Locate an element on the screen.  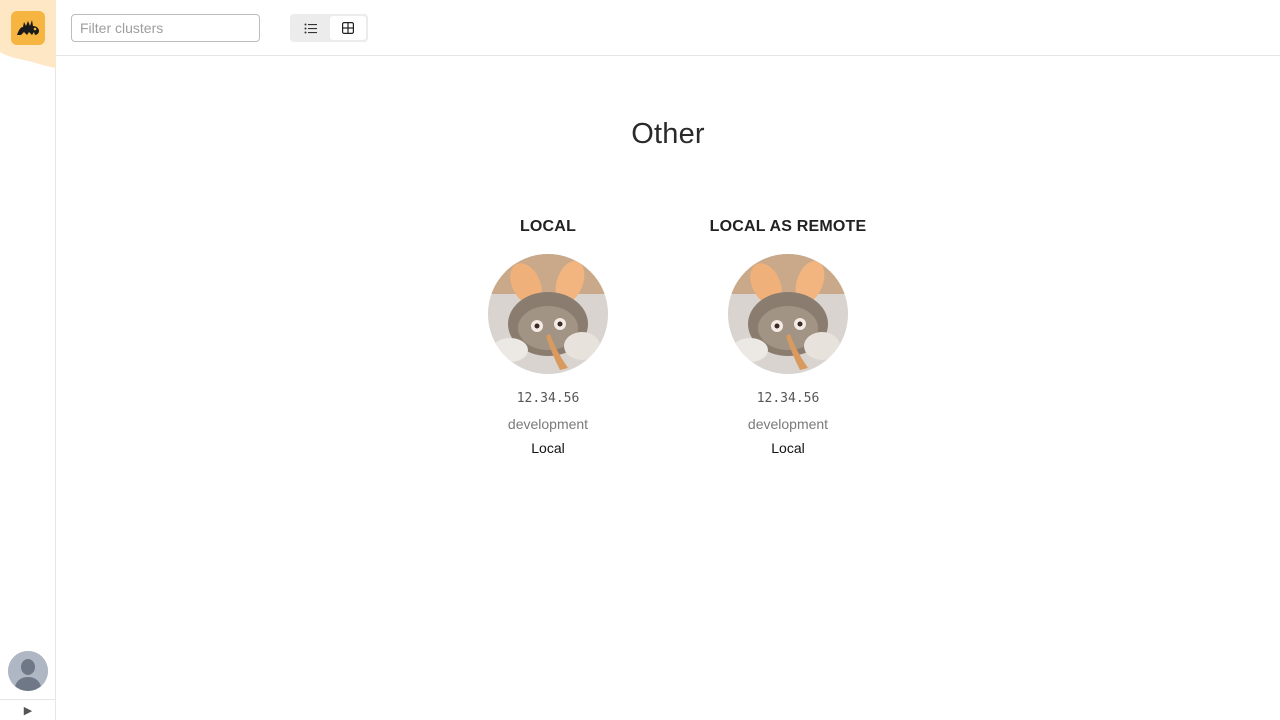
user-avatar-icon is located at coordinates (28, 671).